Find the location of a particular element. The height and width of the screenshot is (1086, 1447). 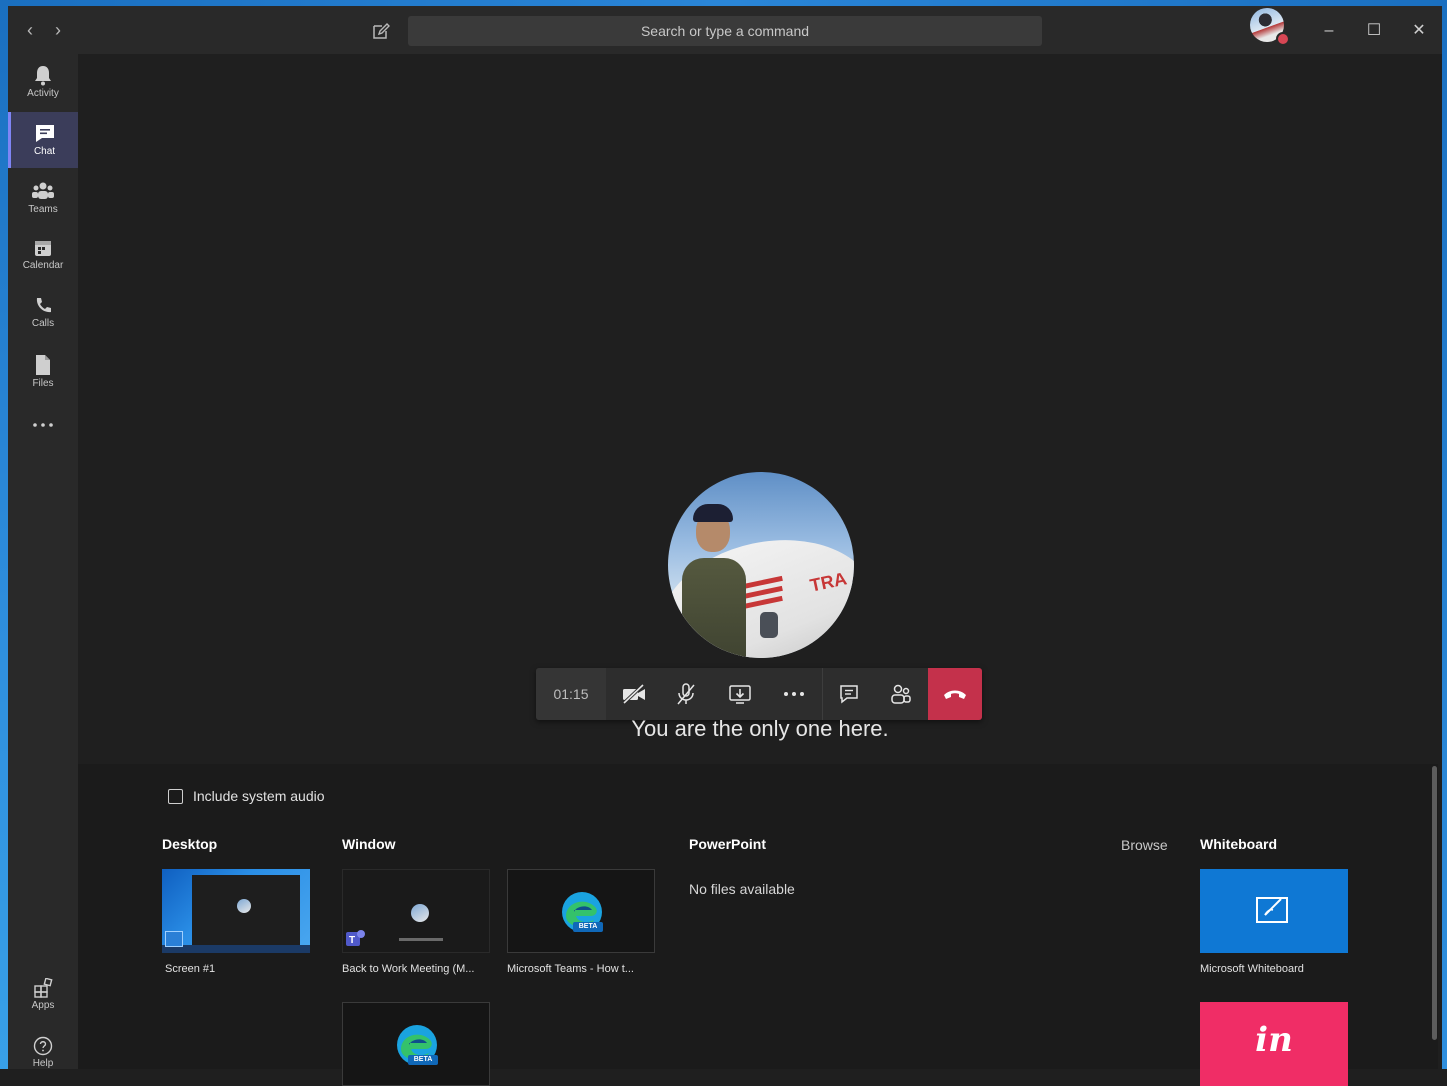

back-arrow-icon: ‹ is located at coordinates (30, 30).